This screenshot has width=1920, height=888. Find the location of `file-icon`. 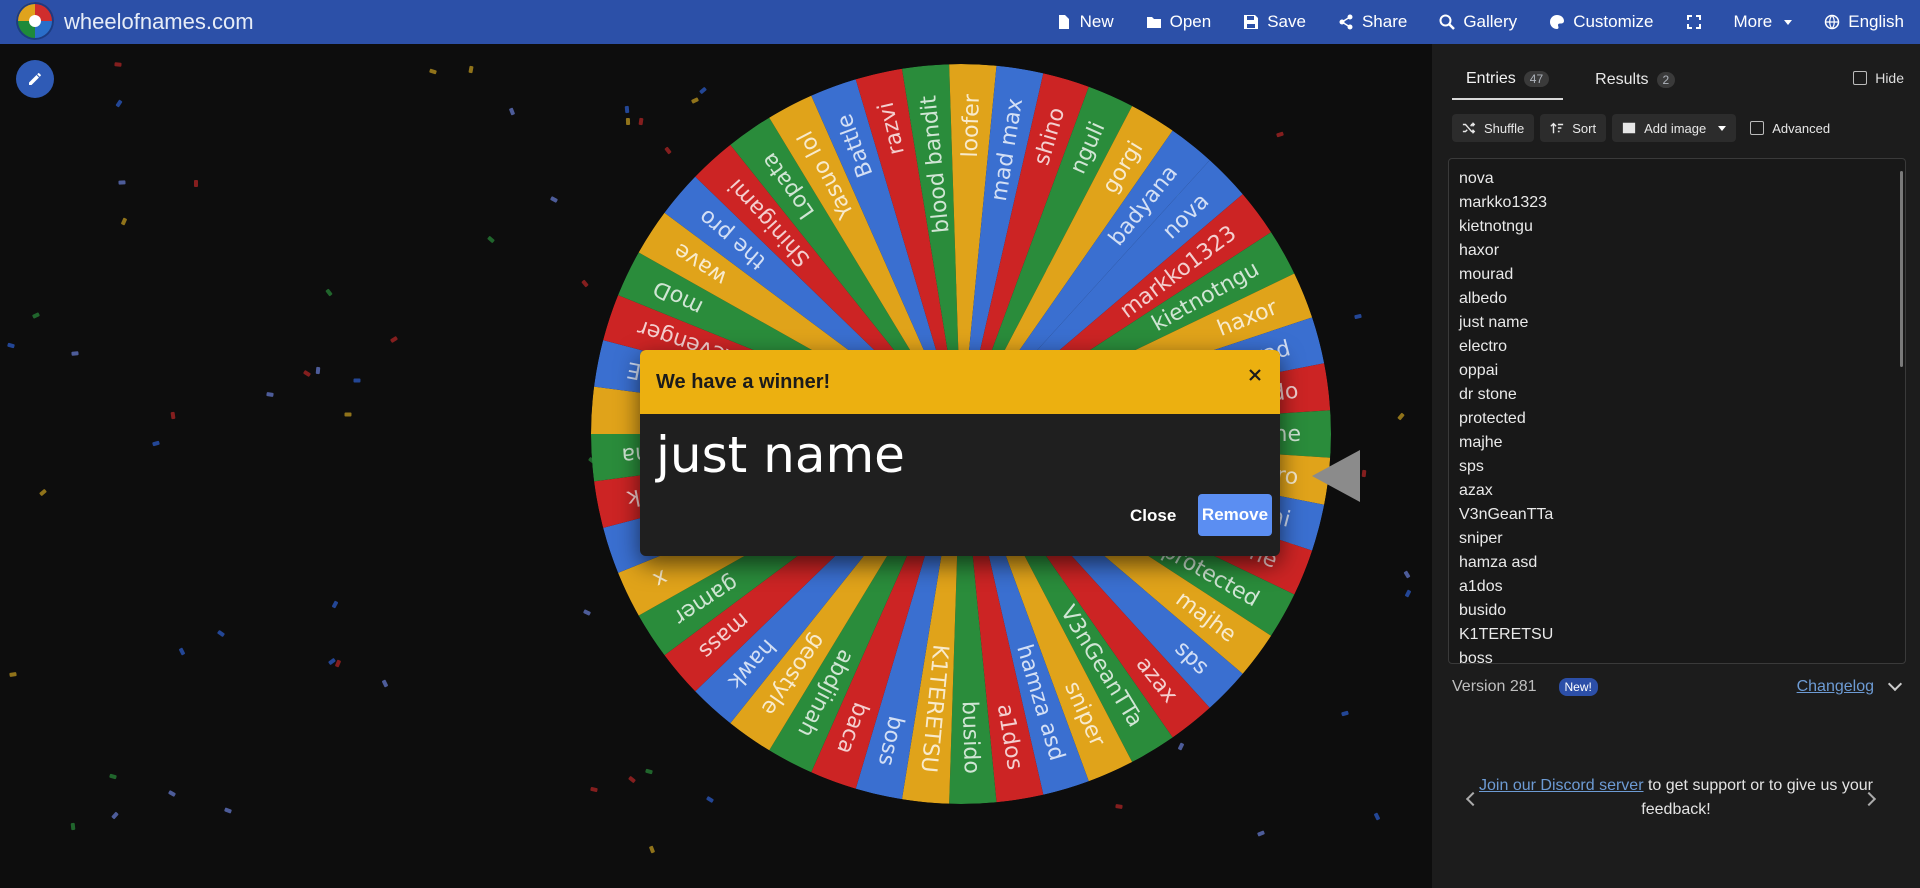

file-icon is located at coordinates (1063, 22).